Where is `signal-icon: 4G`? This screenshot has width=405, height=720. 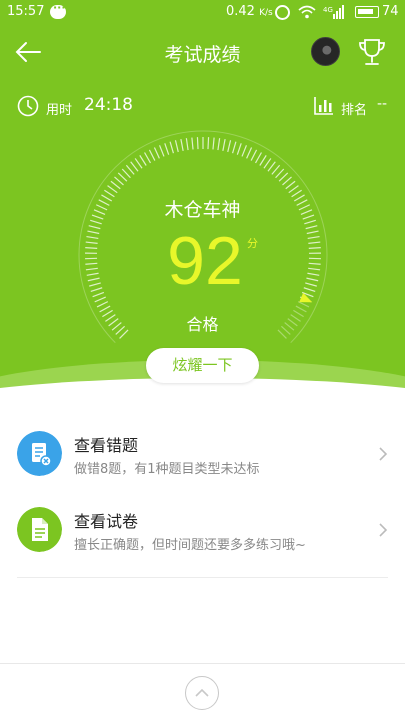
signal-icon: 4G is located at coordinates (333, 12).